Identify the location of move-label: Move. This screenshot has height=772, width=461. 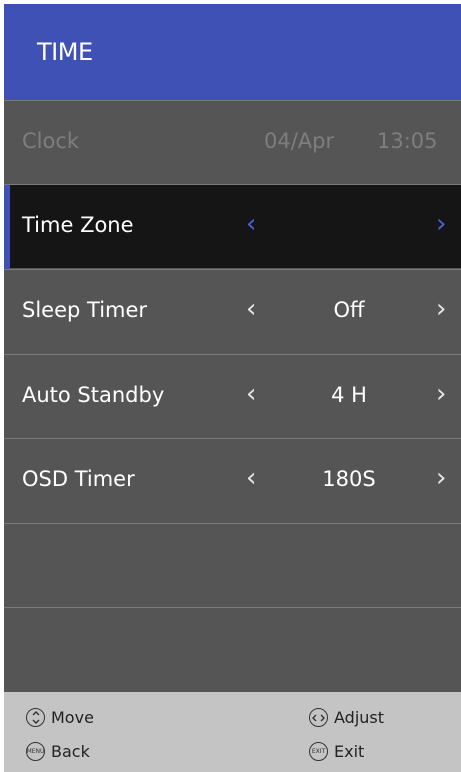
(72, 717).